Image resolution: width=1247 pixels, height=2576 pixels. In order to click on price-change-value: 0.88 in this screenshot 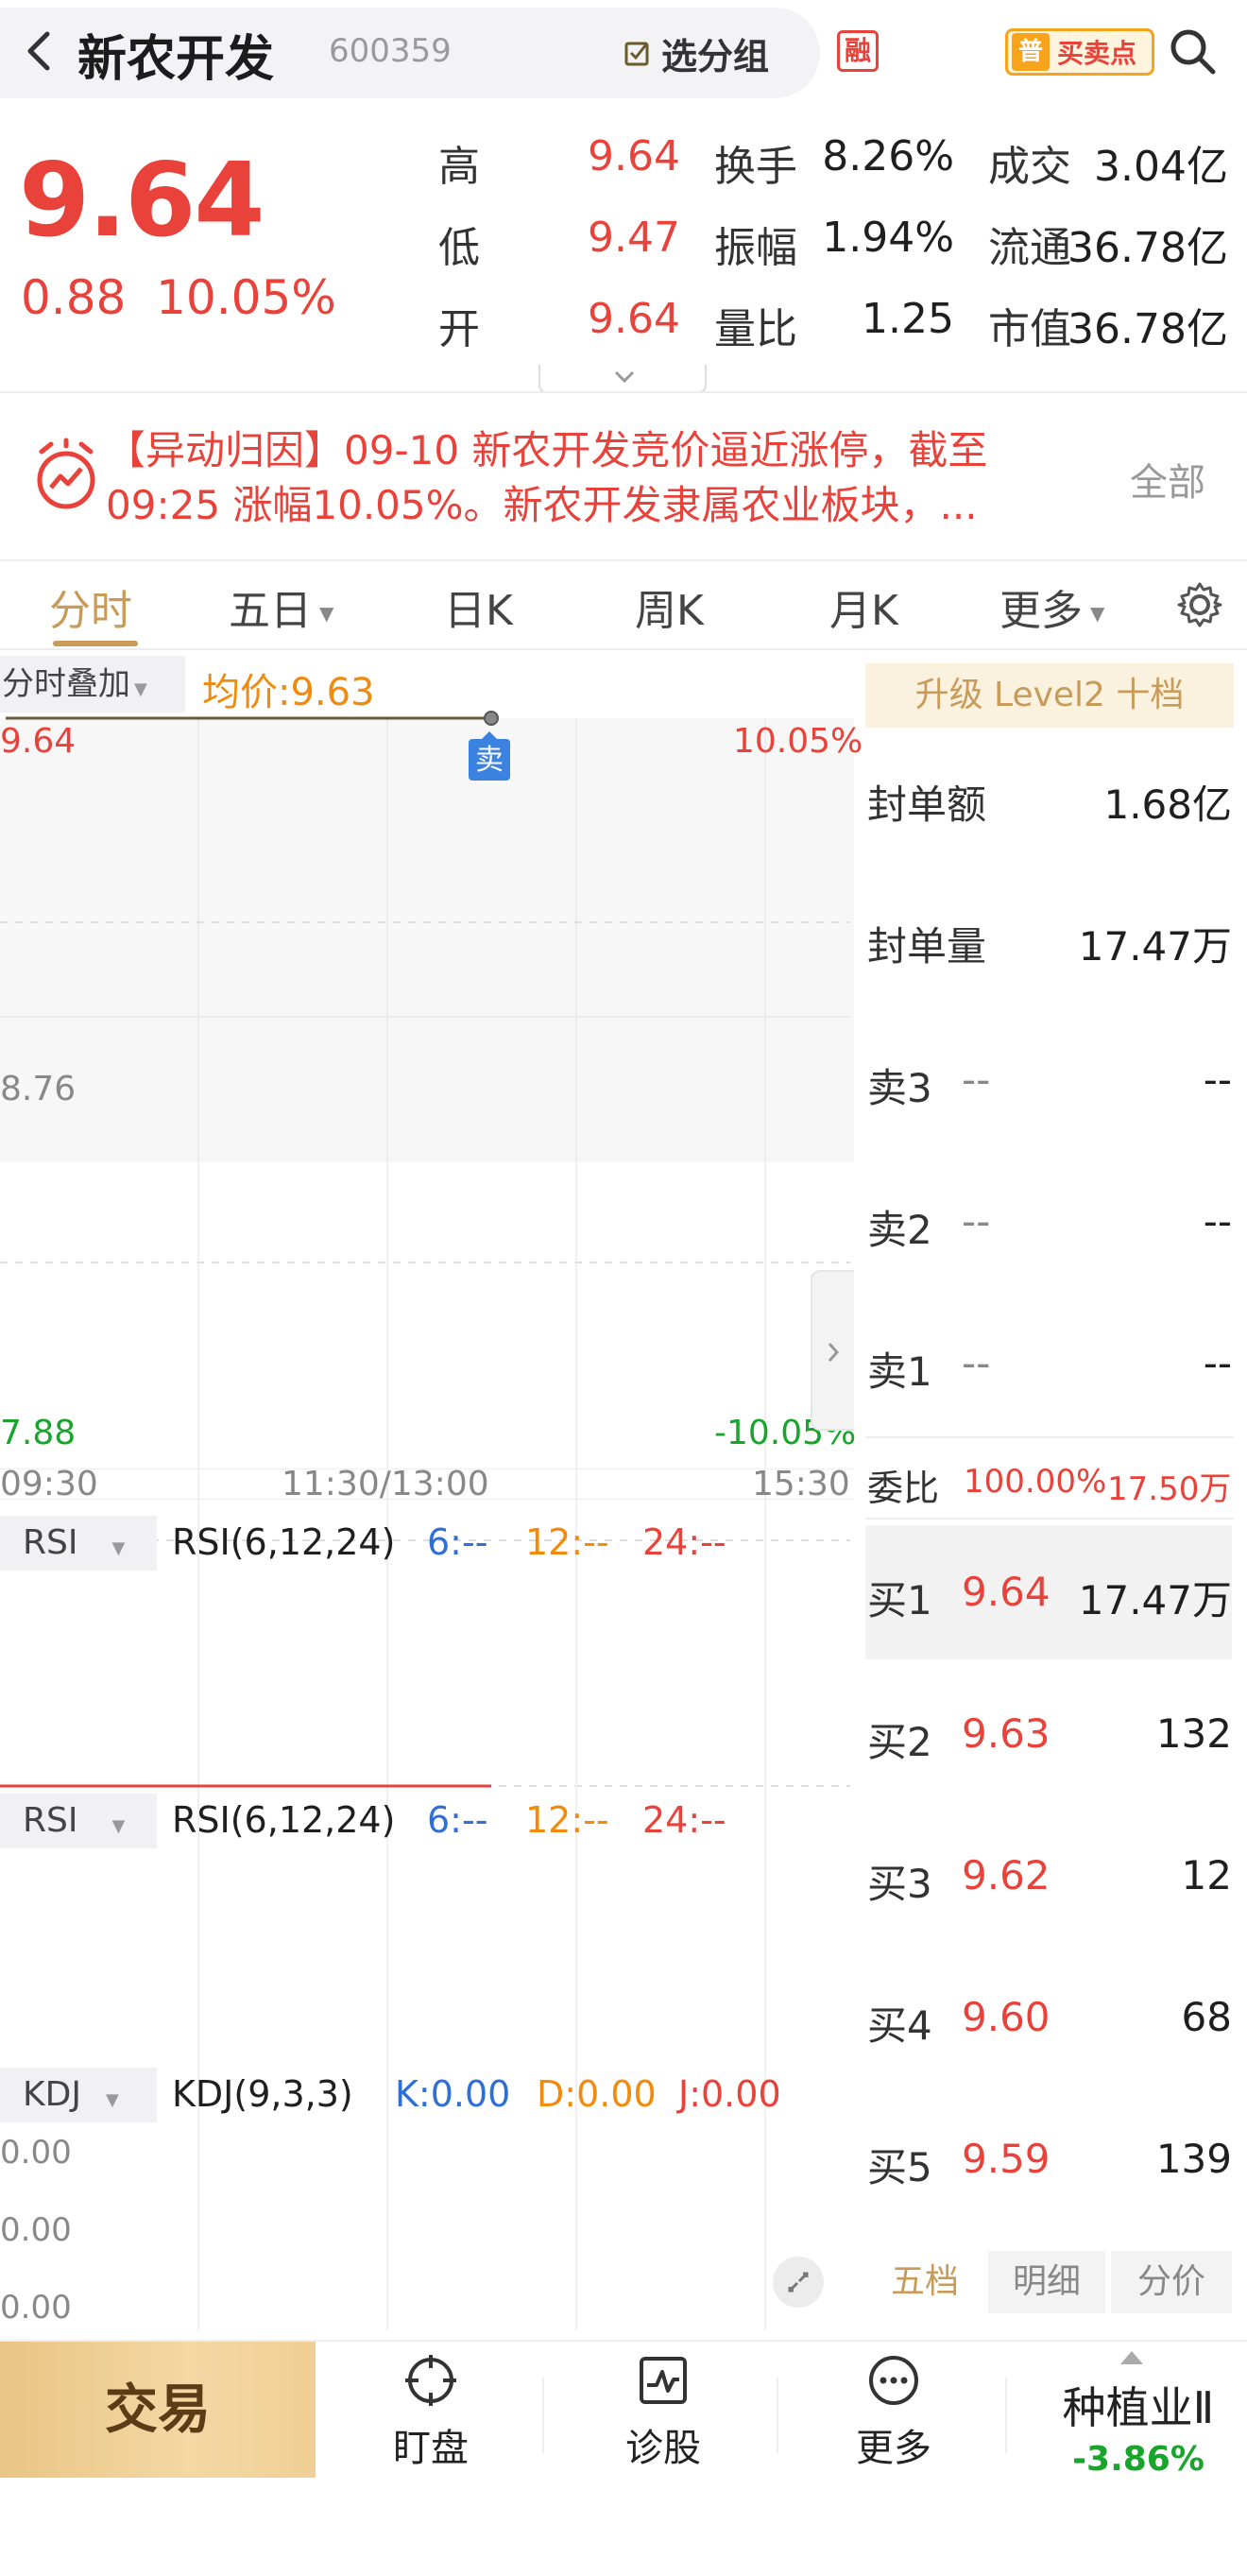, I will do `click(74, 297)`.